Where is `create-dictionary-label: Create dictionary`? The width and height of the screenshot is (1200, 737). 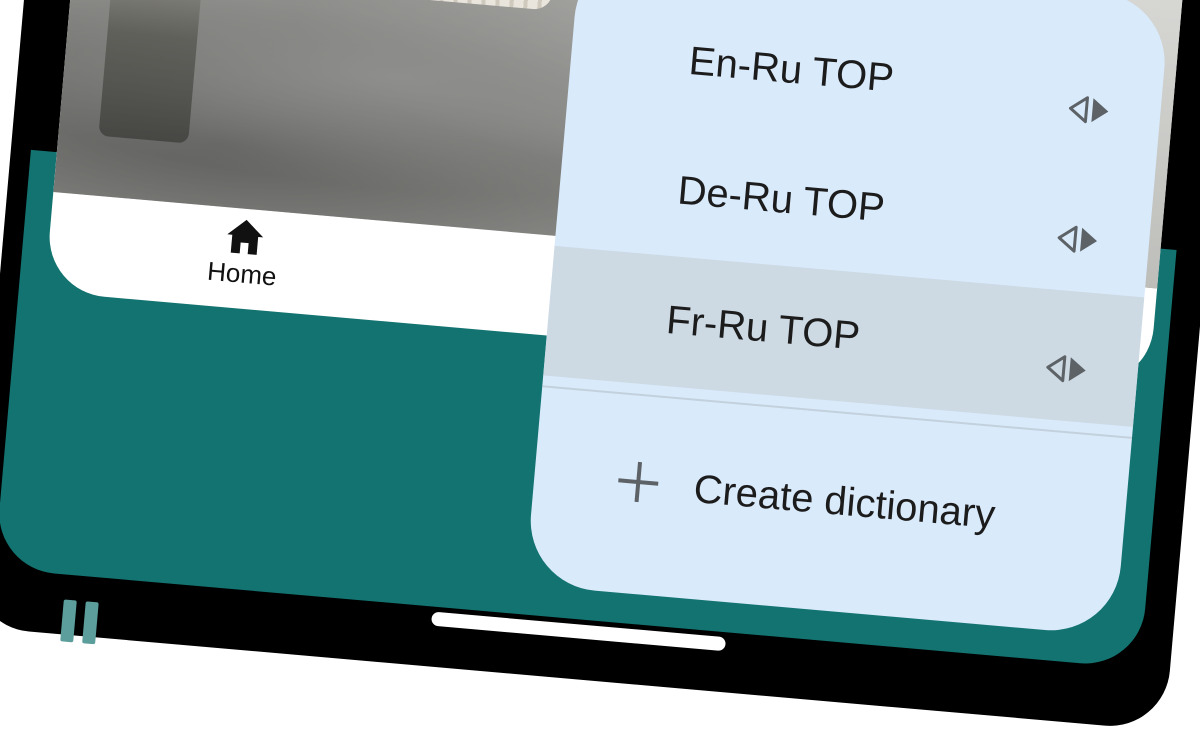
create-dictionary-label: Create dictionary is located at coordinates (844, 502).